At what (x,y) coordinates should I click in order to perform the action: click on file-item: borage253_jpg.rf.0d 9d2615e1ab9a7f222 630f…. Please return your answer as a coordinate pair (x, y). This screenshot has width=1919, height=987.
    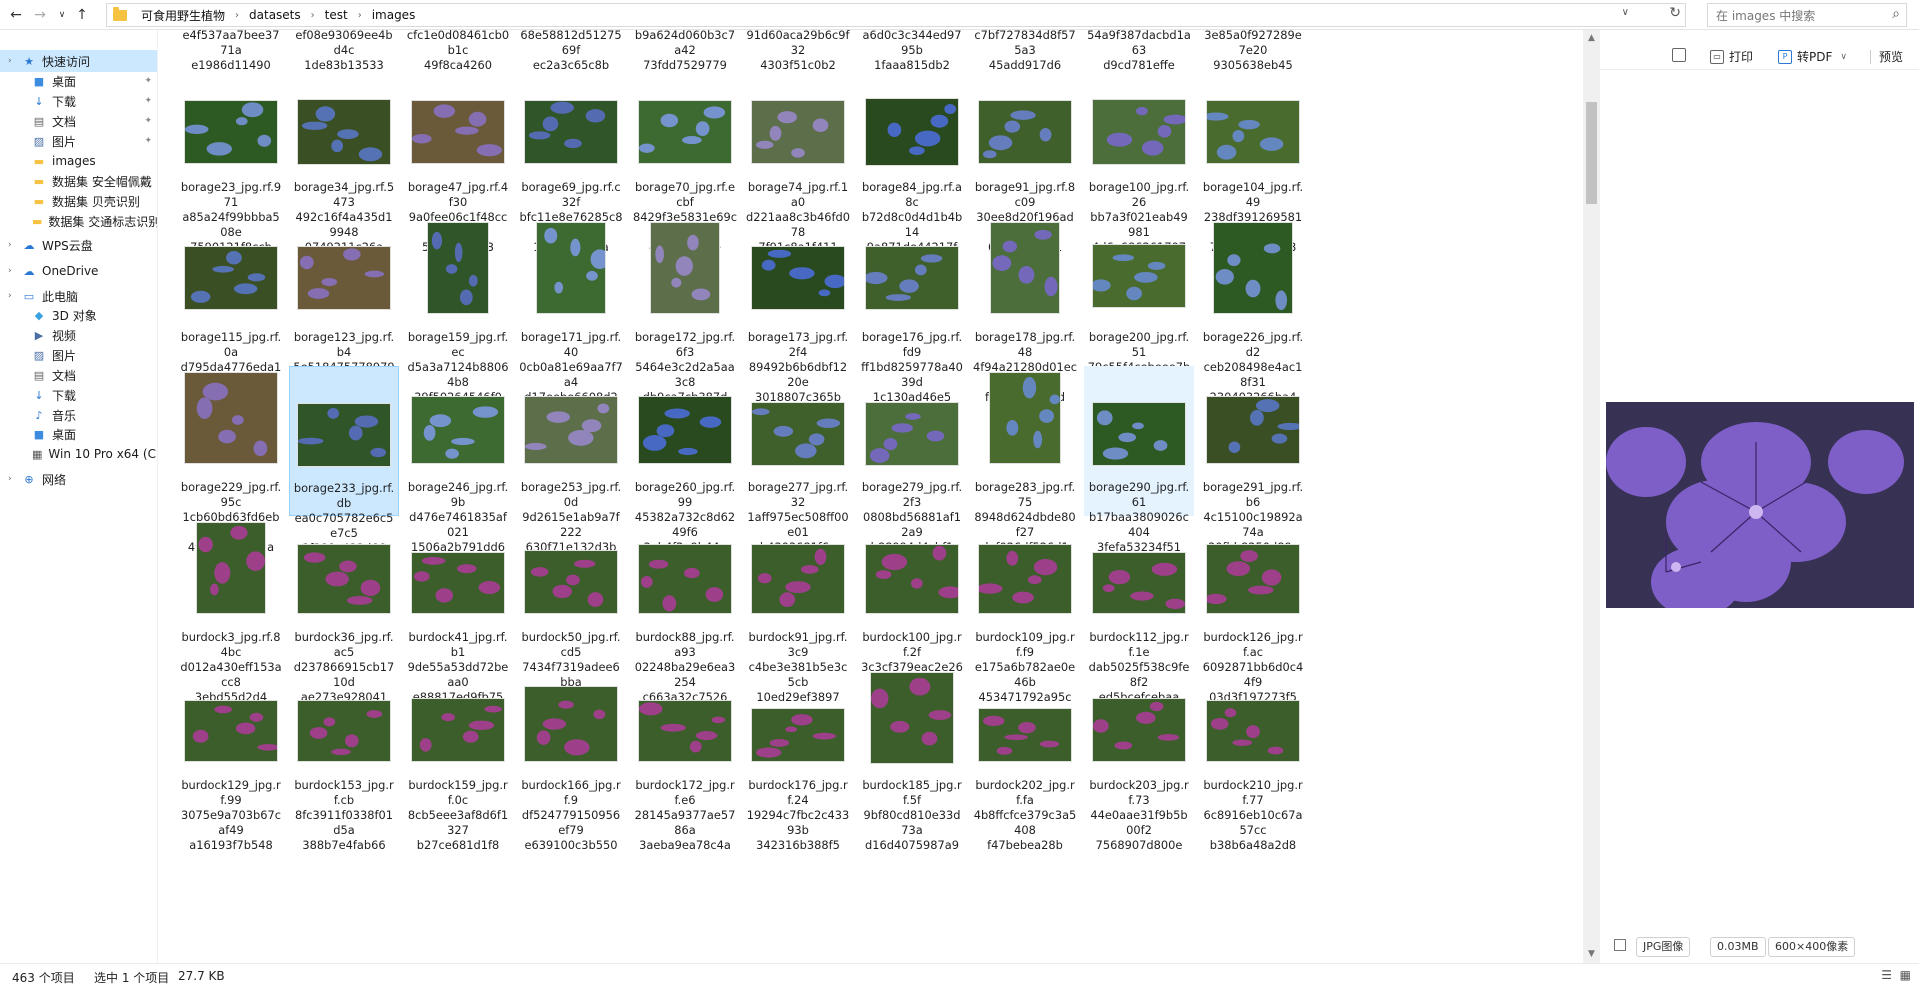
    Looking at the image, I should click on (571, 460).